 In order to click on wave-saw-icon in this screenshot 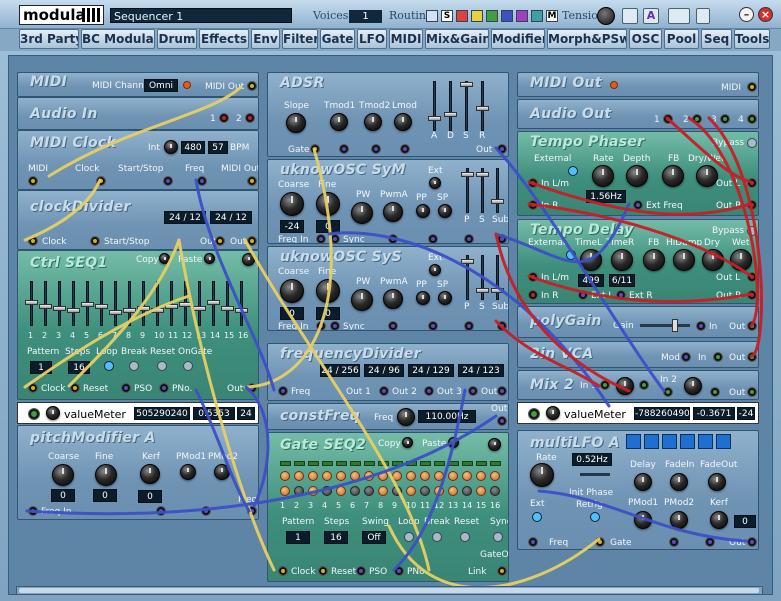, I will do `click(687, 441)`.